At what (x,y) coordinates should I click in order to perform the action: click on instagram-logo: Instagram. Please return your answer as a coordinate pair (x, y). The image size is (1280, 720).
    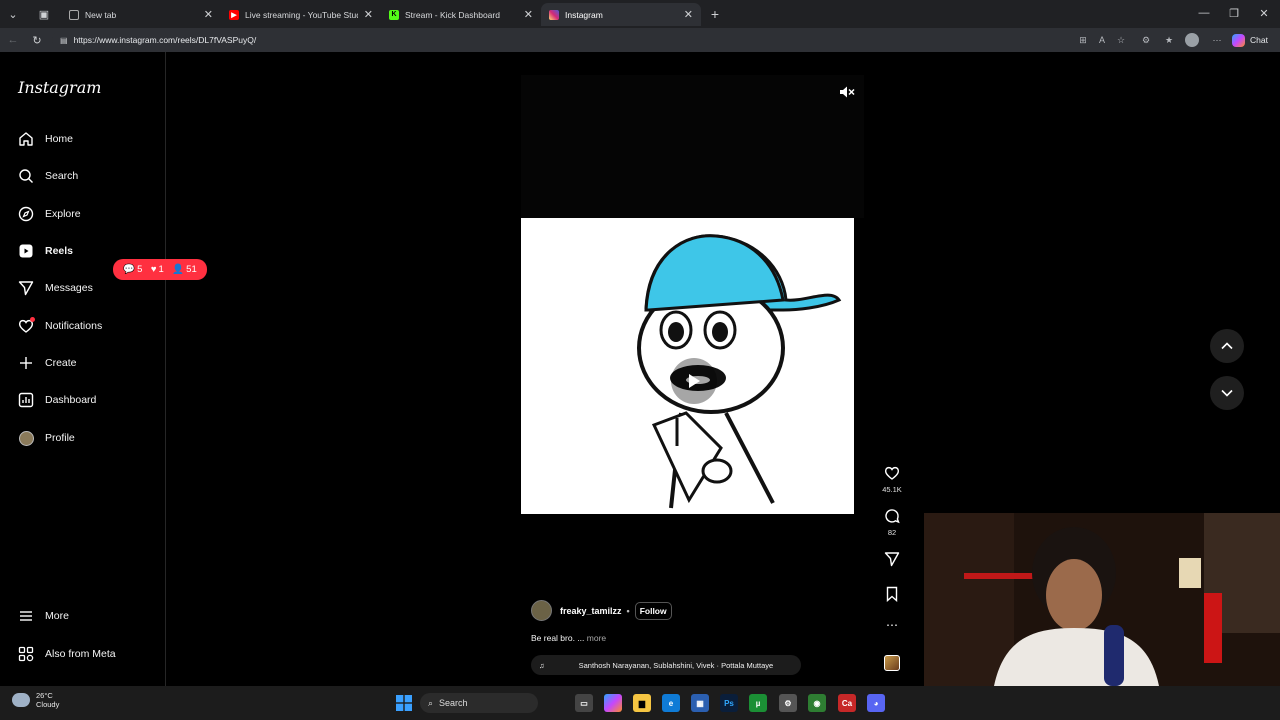
    Looking at the image, I should click on (59, 87).